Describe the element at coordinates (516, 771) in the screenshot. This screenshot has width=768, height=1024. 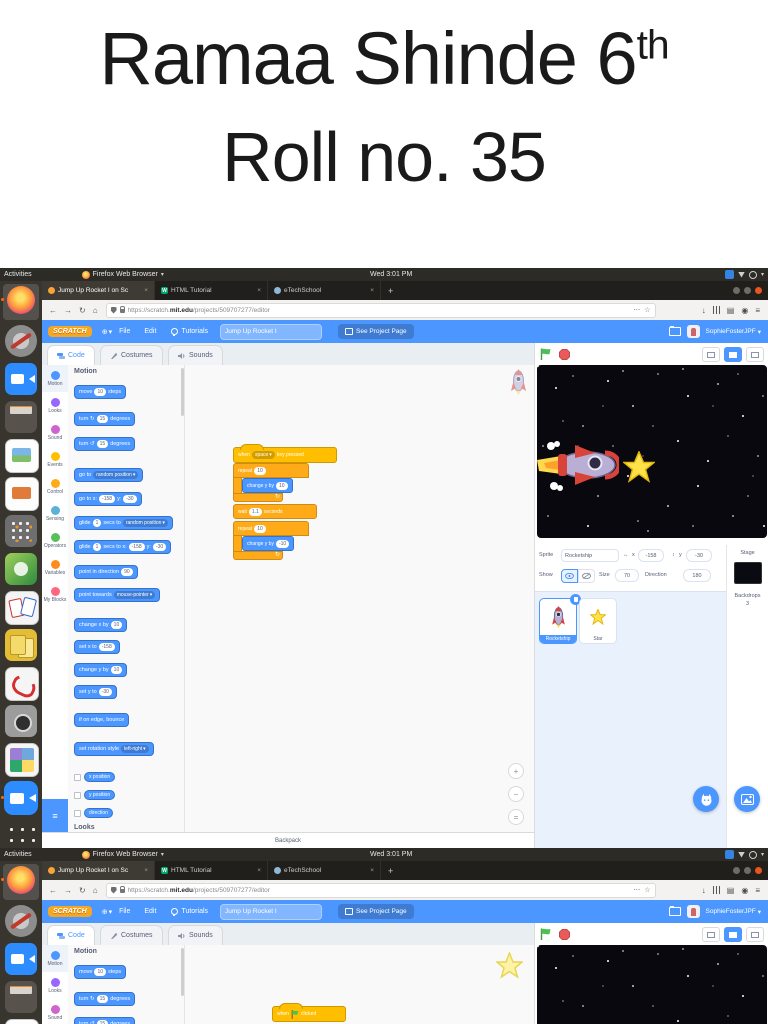
I see `zoom-in-button: +` at that location.